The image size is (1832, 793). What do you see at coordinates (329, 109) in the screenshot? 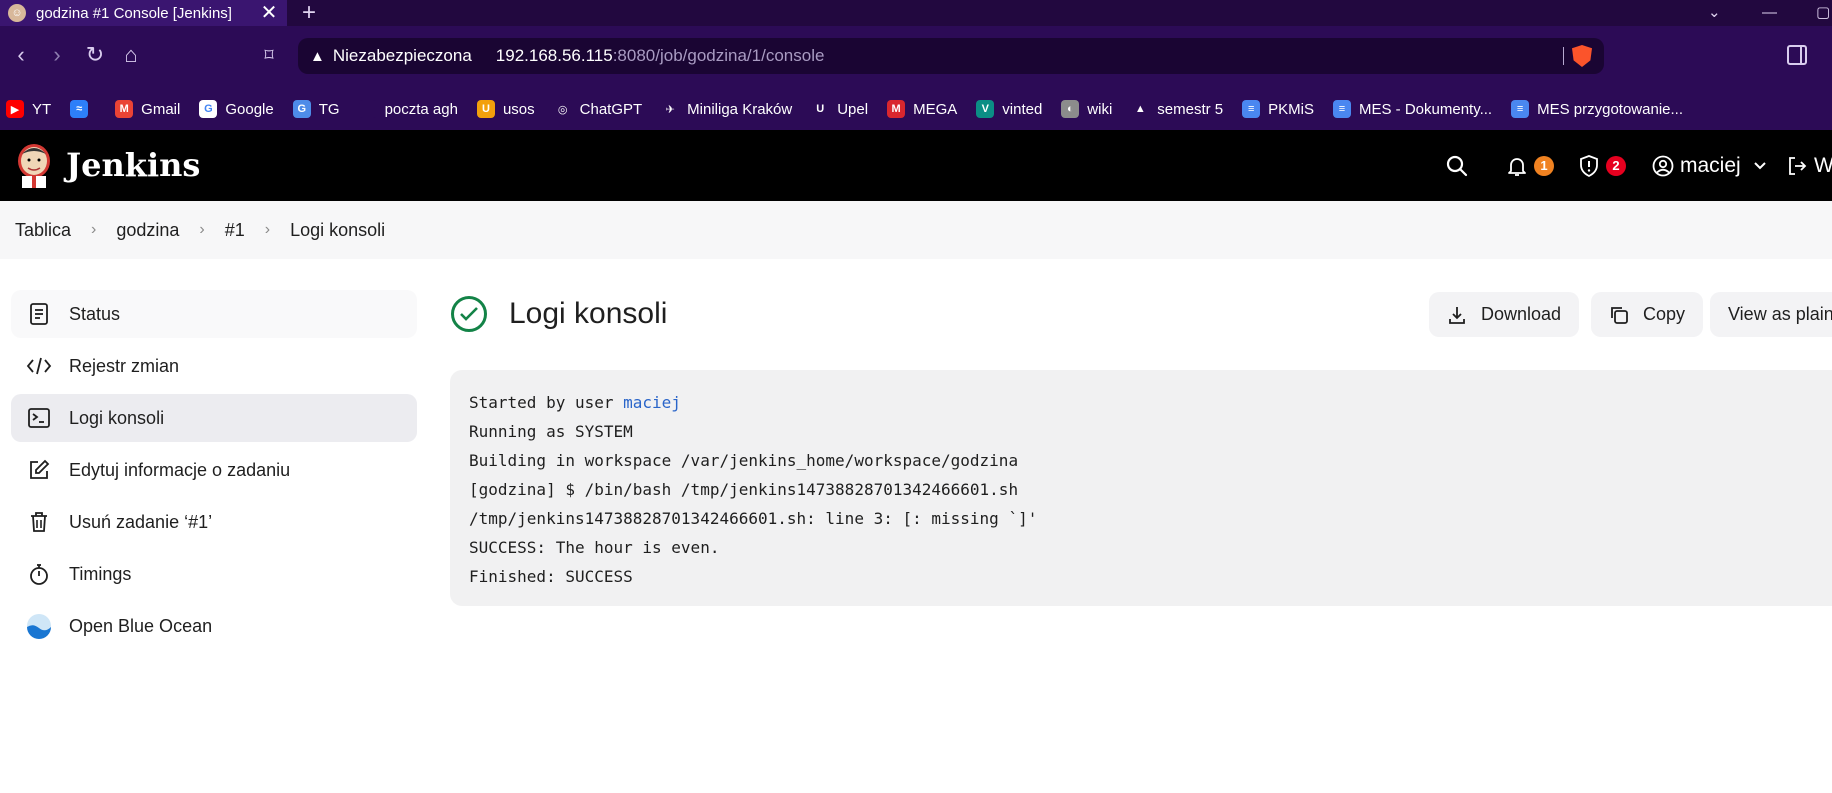
I see `bookmark-label: TG` at bounding box center [329, 109].